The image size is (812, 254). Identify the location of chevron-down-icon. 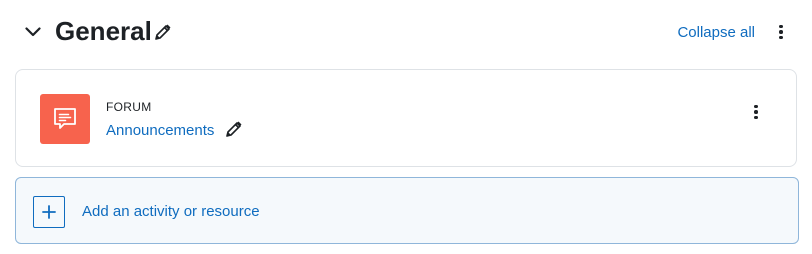
(33, 32).